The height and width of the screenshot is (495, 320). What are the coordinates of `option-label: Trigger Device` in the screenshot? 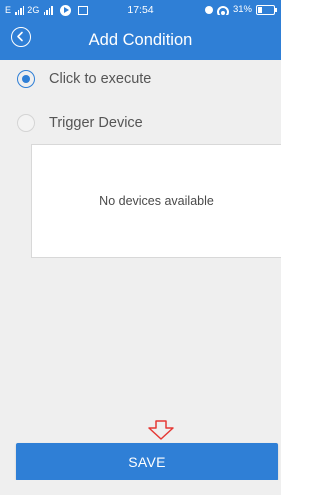 It's located at (96, 123).